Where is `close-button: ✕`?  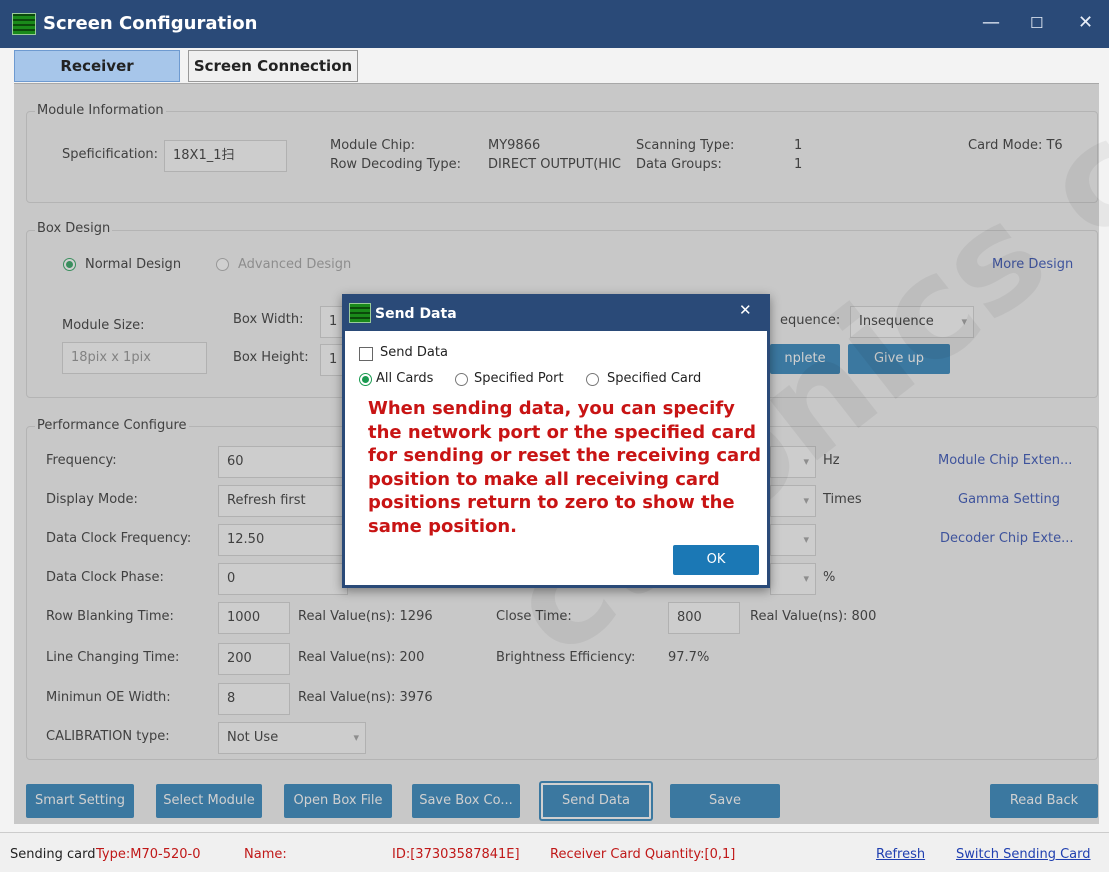
close-button: ✕ is located at coordinates (1085, 22).